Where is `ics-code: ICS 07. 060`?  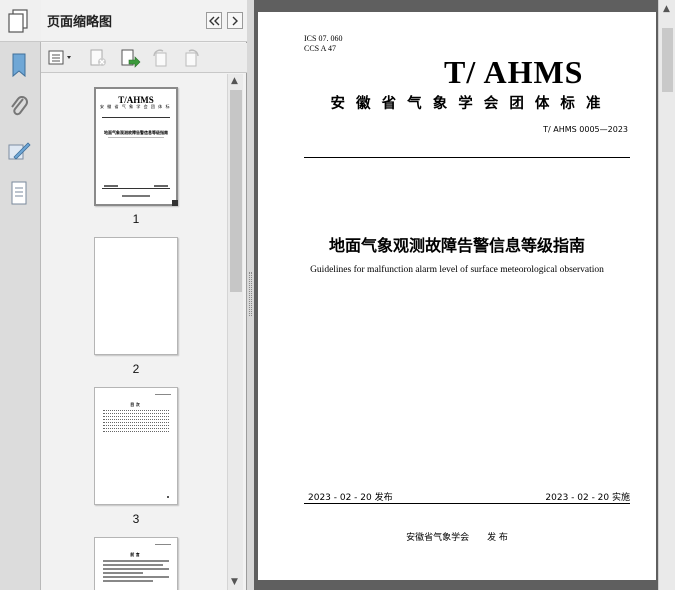 ics-code: ICS 07. 060 is located at coordinates (323, 38).